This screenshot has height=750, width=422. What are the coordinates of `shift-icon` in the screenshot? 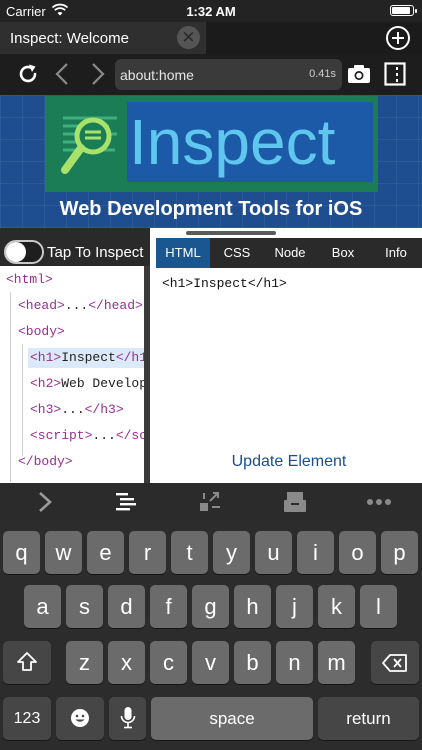 It's located at (27, 661).